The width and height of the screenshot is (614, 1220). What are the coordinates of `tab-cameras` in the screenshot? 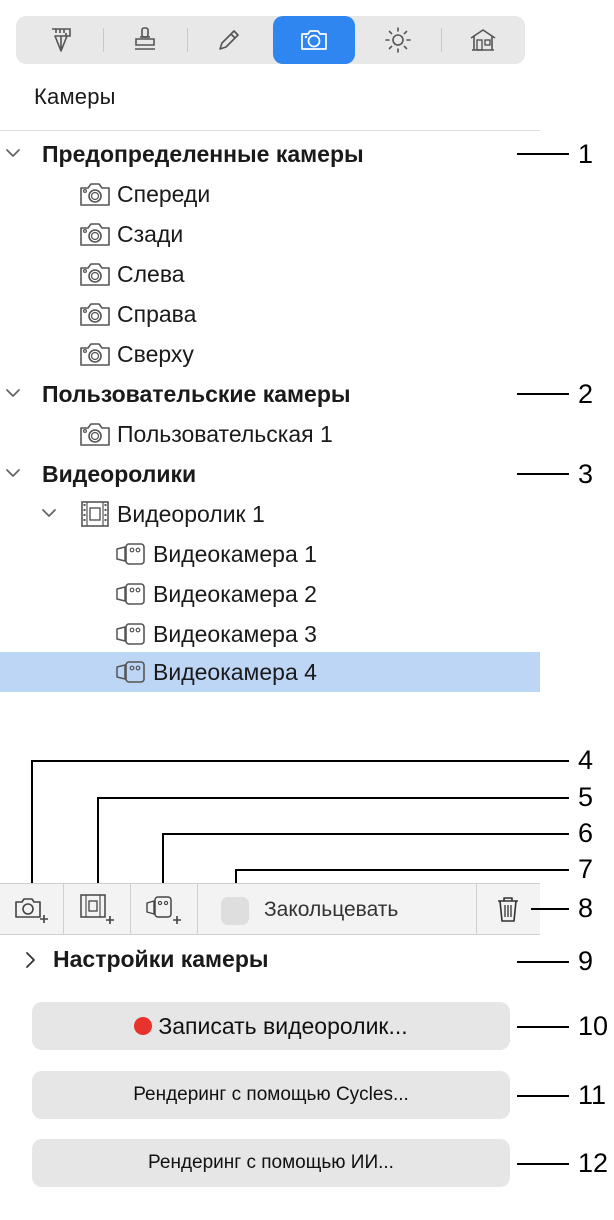 It's located at (314, 40).